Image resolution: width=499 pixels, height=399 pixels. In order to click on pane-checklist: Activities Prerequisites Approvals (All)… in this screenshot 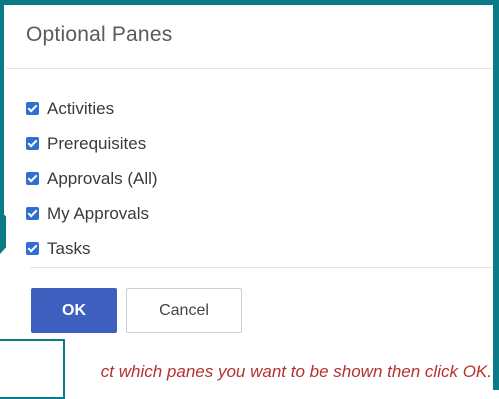, I will do `click(92, 178)`.